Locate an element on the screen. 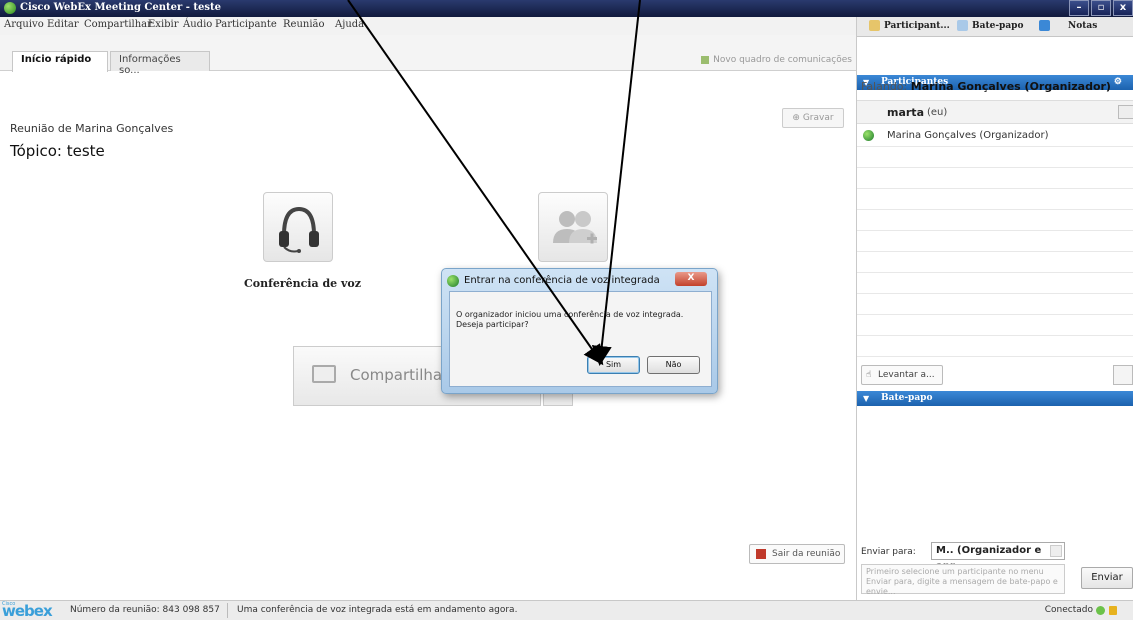 The width and height of the screenshot is (1133, 620). speaking-label: Falando: is located at coordinates (884, 86).